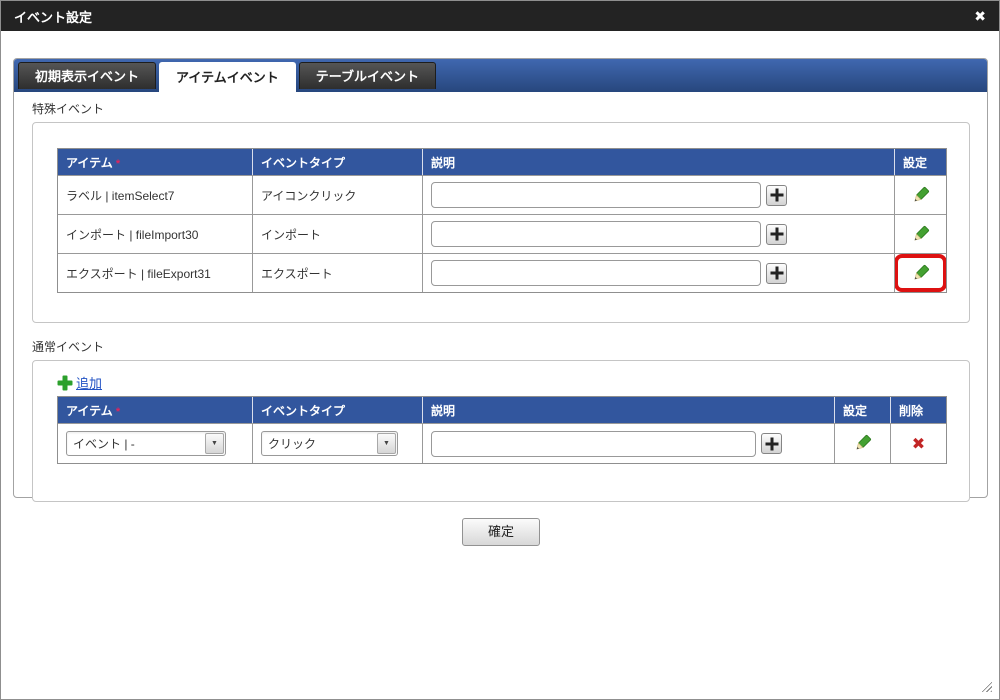 This screenshot has width=1000, height=700. Describe the element at coordinates (501, 532) in the screenshot. I see `confirm-button: 確定` at that location.